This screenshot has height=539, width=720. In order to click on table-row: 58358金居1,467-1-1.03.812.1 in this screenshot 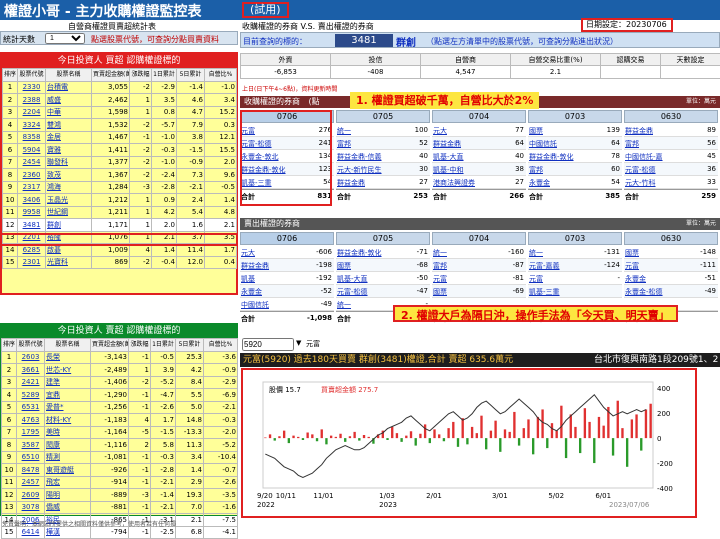, I will do `click(120, 137)`.